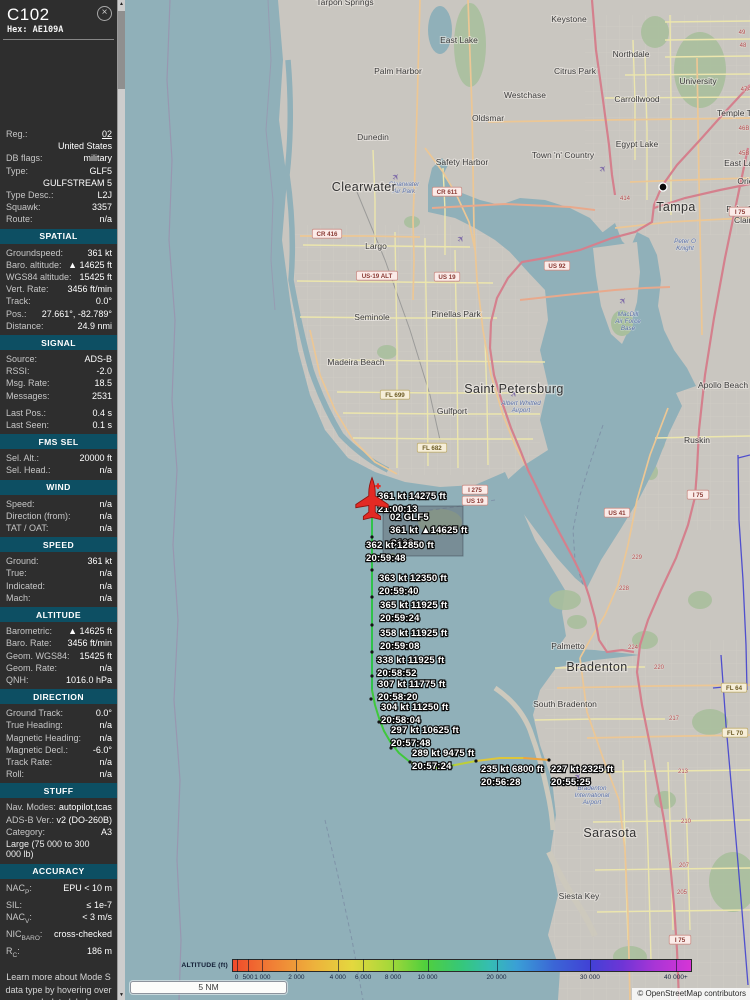  I want to click on data-value: 02, so click(107, 134).